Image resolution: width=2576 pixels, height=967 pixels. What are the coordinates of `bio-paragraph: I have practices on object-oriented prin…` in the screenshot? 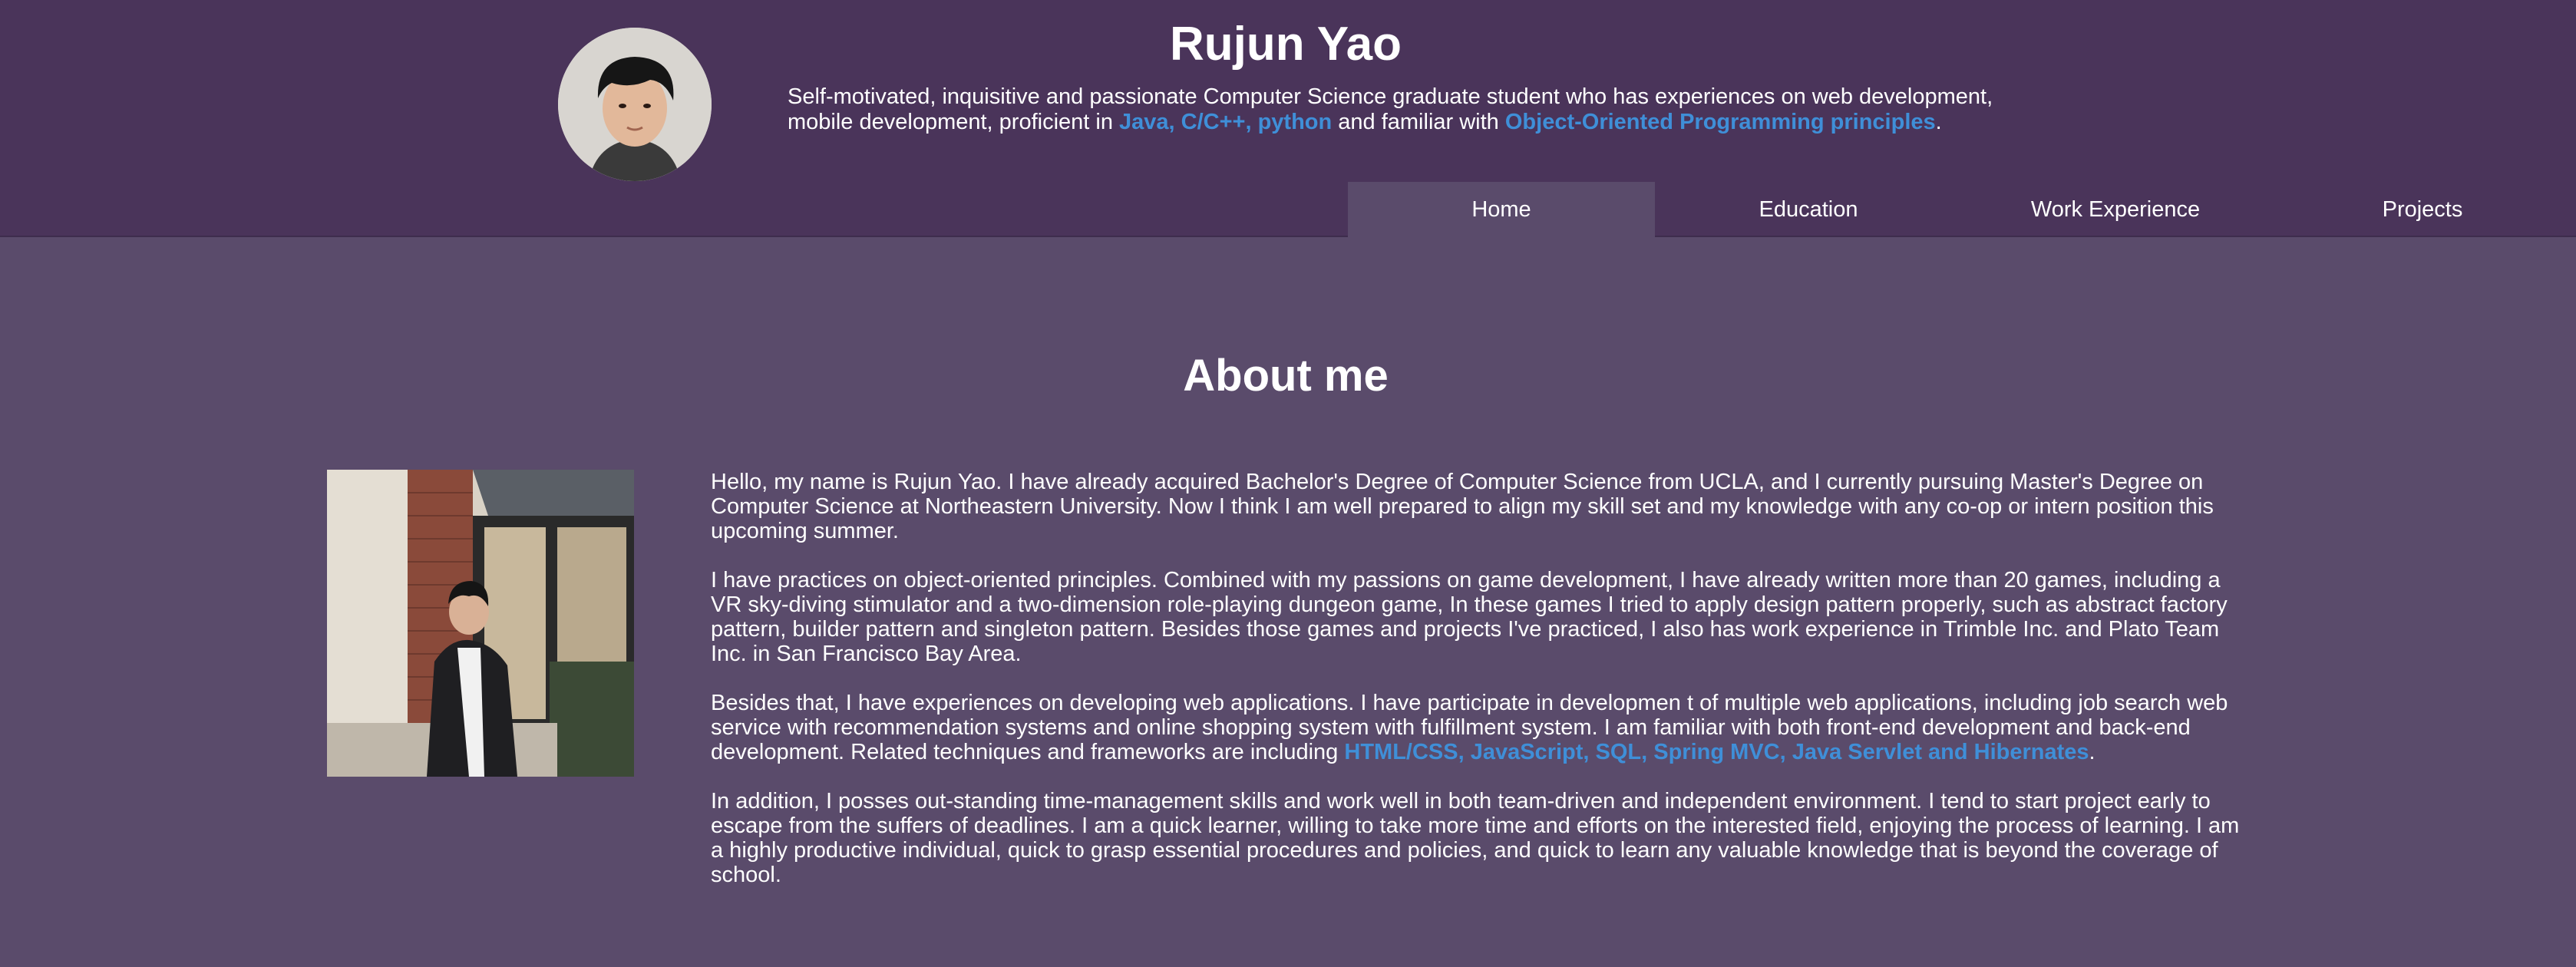 It's located at (1469, 617).